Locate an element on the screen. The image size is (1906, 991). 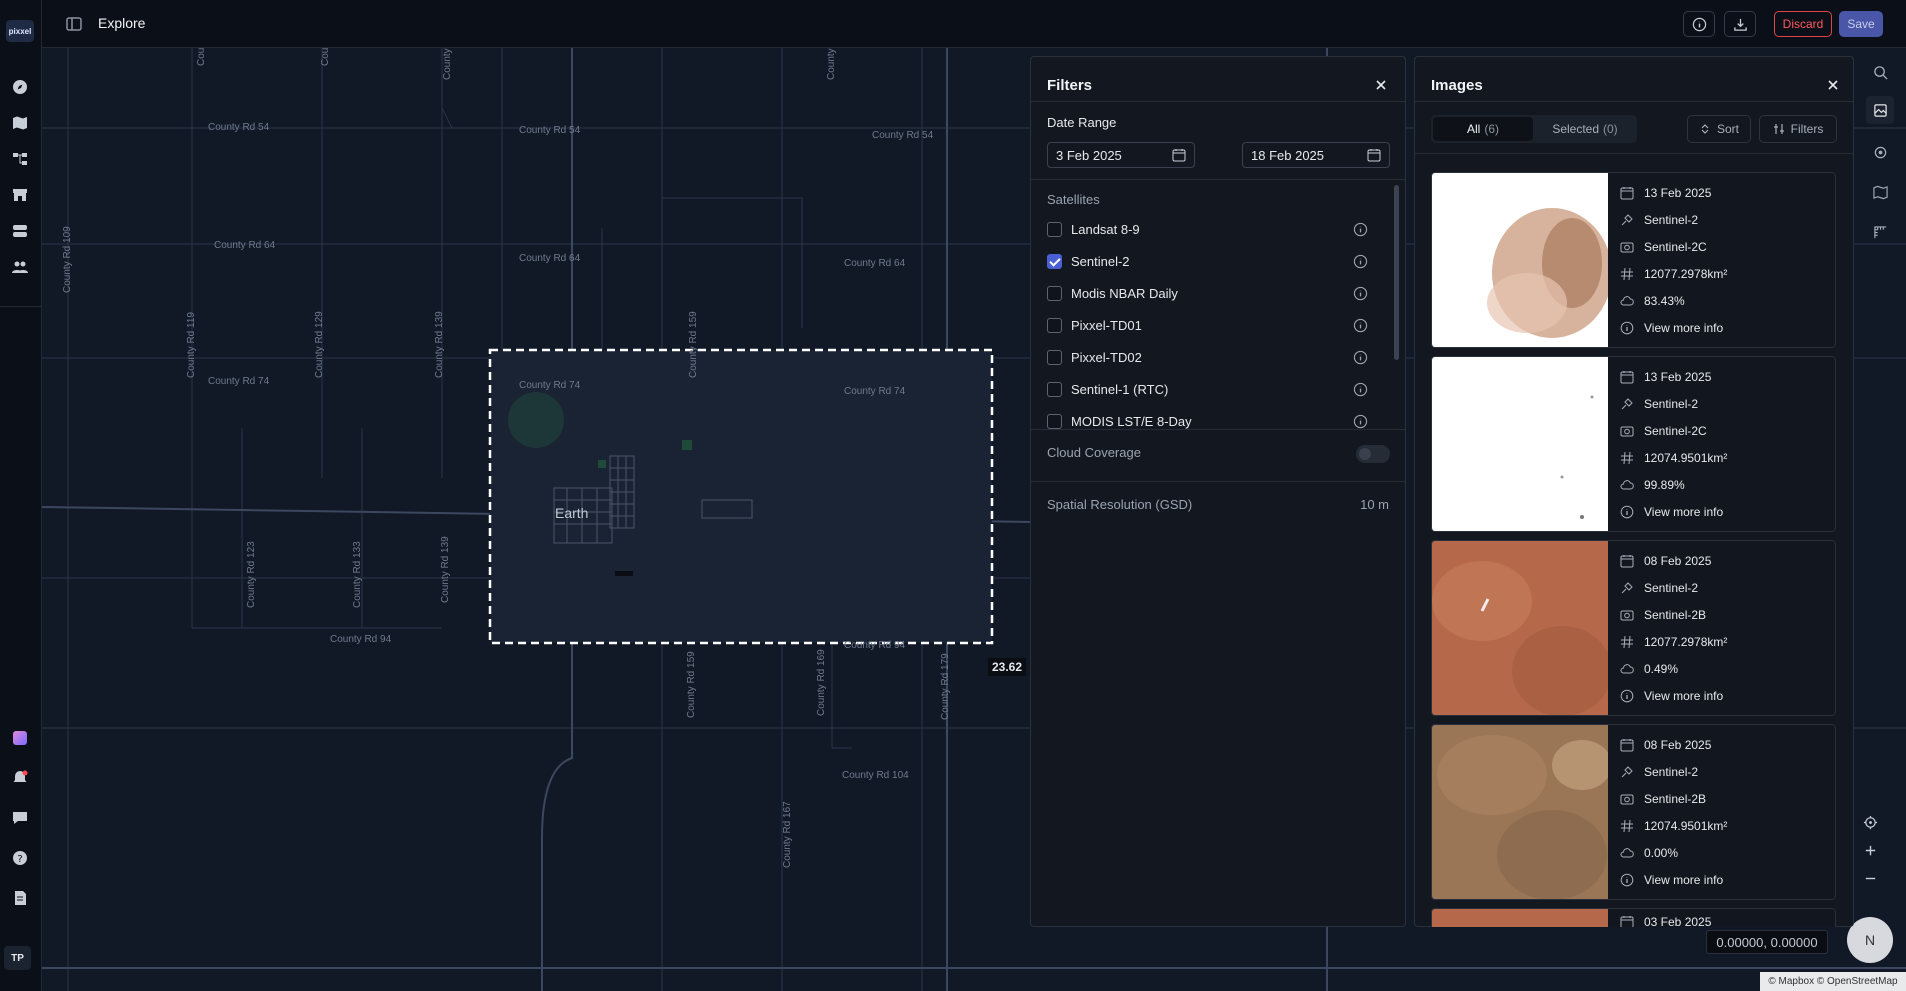
meta-sensor-value: Sentinel-2B is located at coordinates (1675, 799).